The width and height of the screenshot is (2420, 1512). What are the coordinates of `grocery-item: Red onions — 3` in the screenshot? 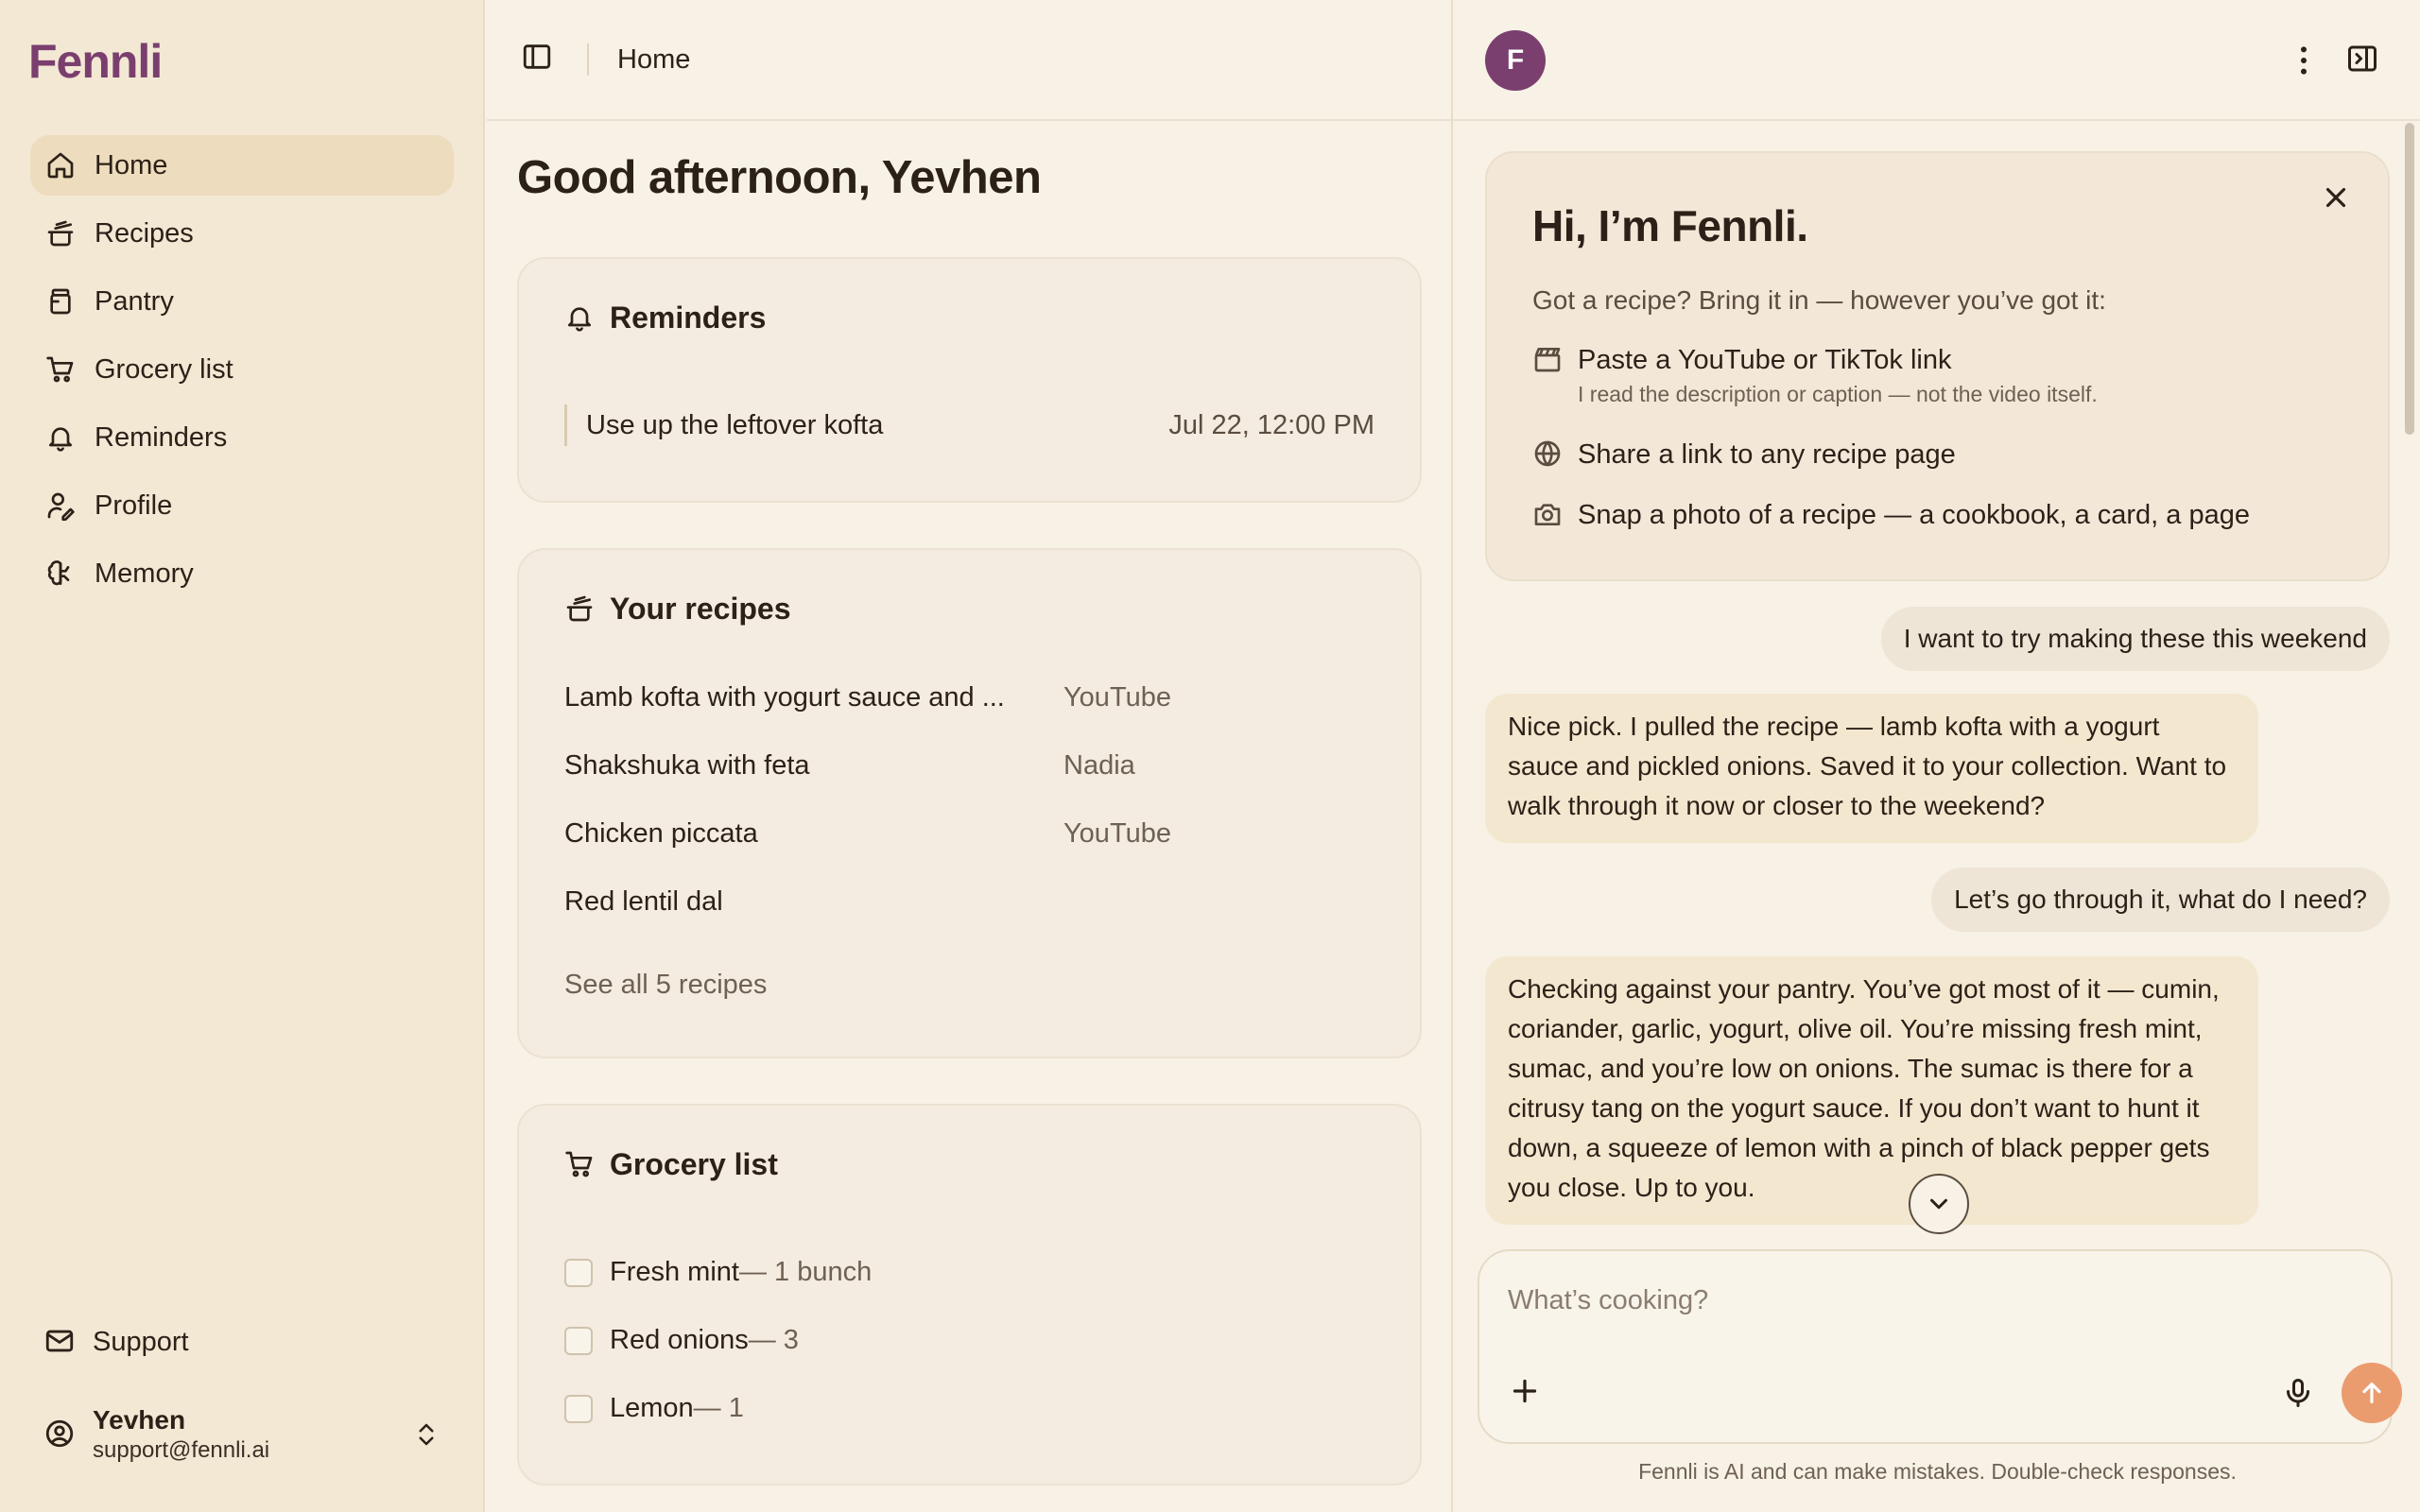 It's located at (681, 1340).